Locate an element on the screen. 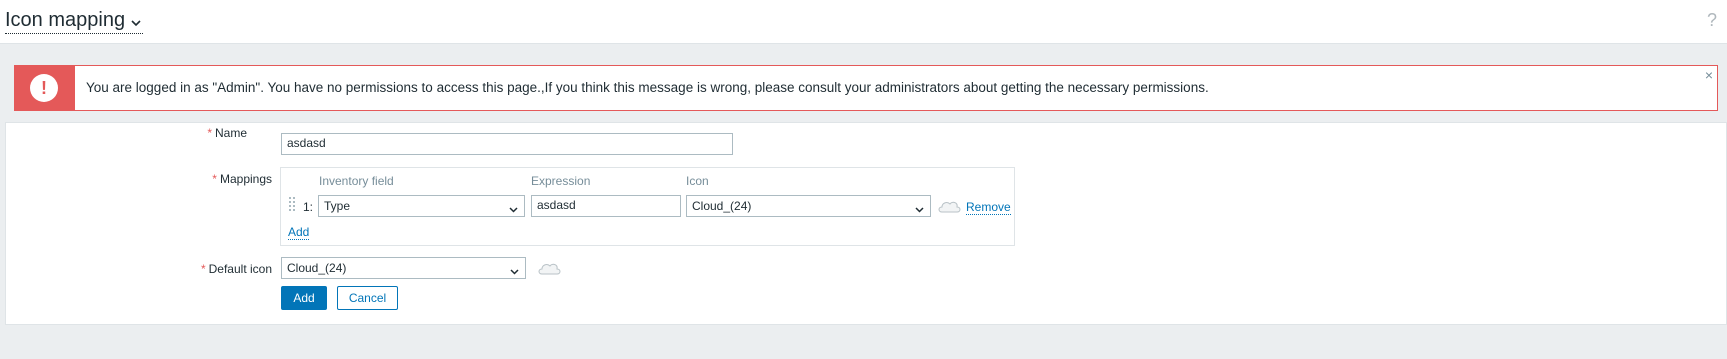  name-label-text: Name is located at coordinates (230, 133).